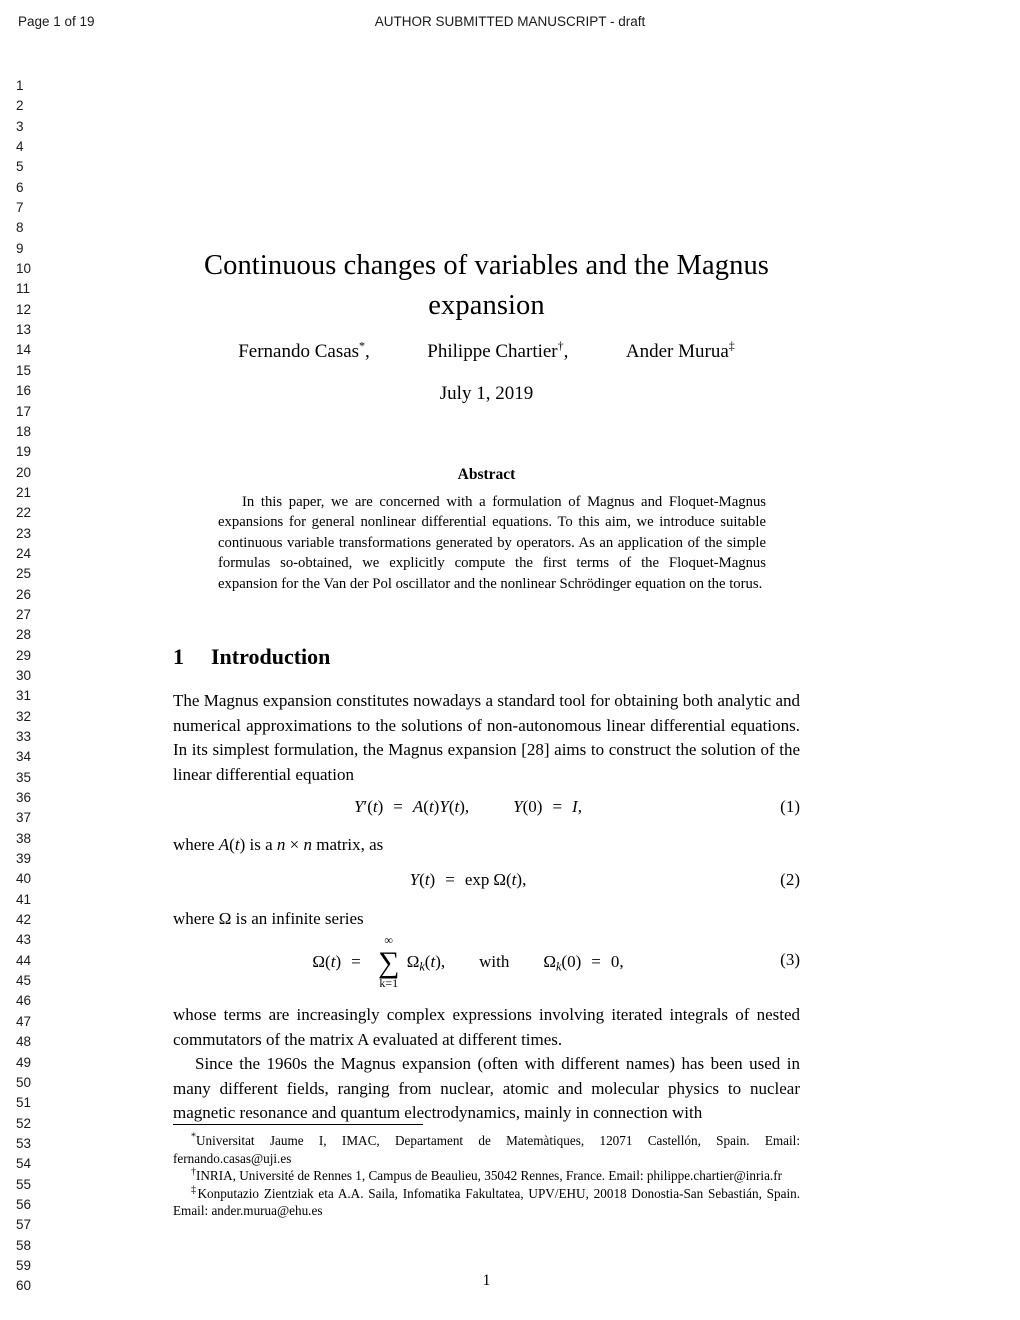  Describe the element at coordinates (486, 305) in the screenshot. I see `title-line-2: expansion` at that location.